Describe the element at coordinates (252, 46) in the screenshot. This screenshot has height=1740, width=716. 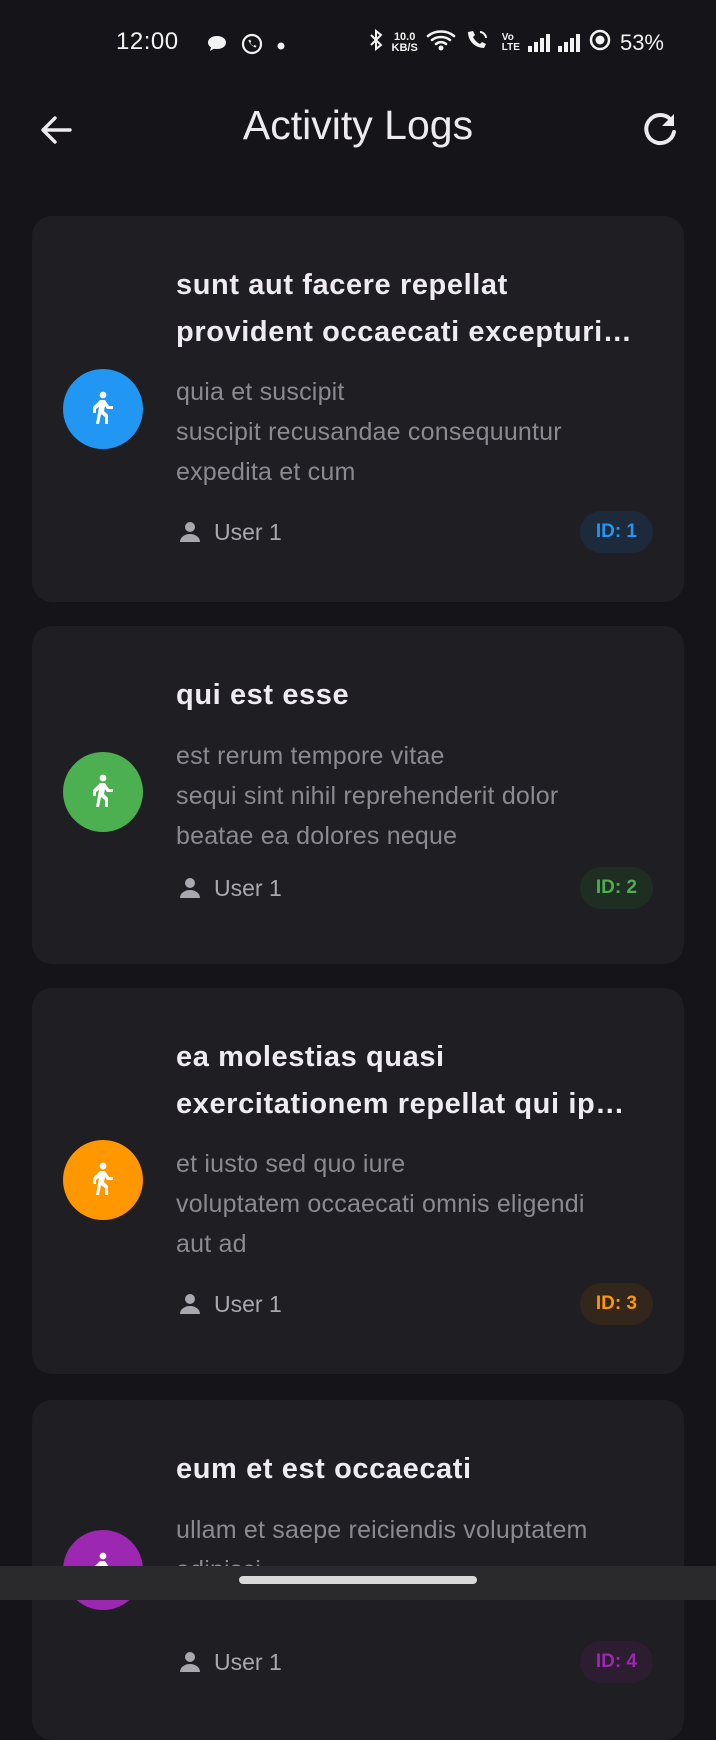
I see `whatsapp-icon` at that location.